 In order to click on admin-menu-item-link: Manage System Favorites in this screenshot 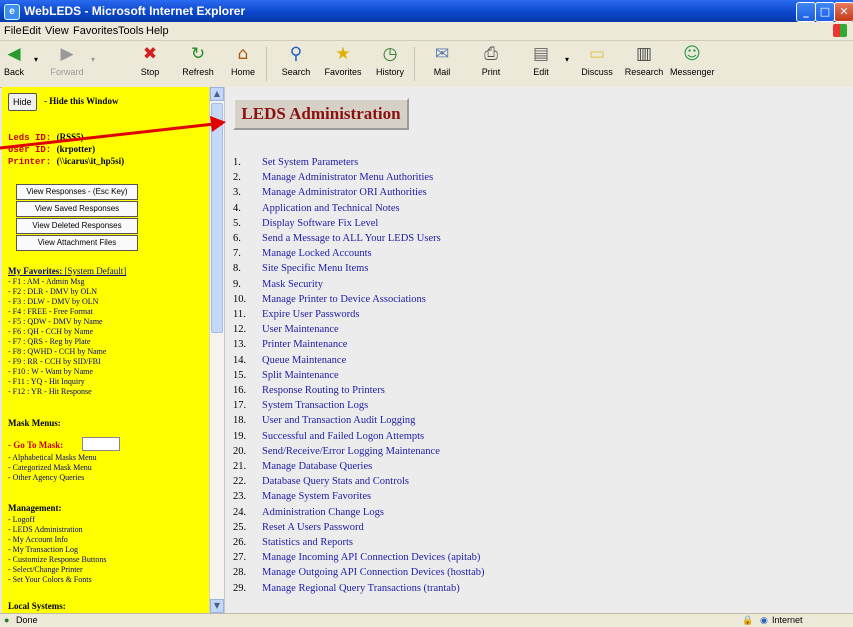, I will do `click(316, 496)`.